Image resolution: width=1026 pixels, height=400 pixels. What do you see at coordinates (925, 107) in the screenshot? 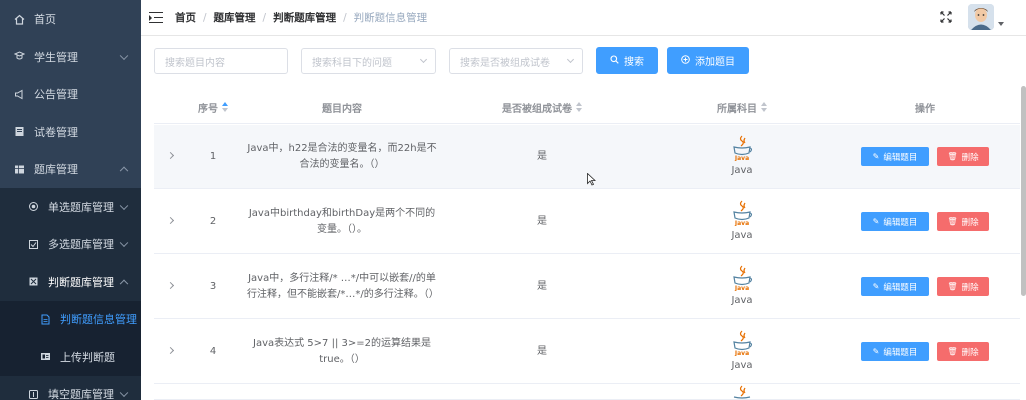
I see `header-actions: 操作` at bounding box center [925, 107].